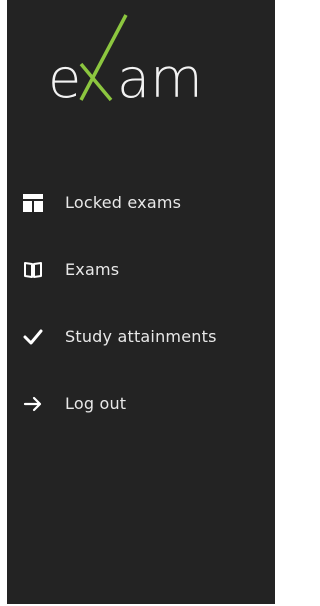  I want to click on layout-icon, so click(33, 203).